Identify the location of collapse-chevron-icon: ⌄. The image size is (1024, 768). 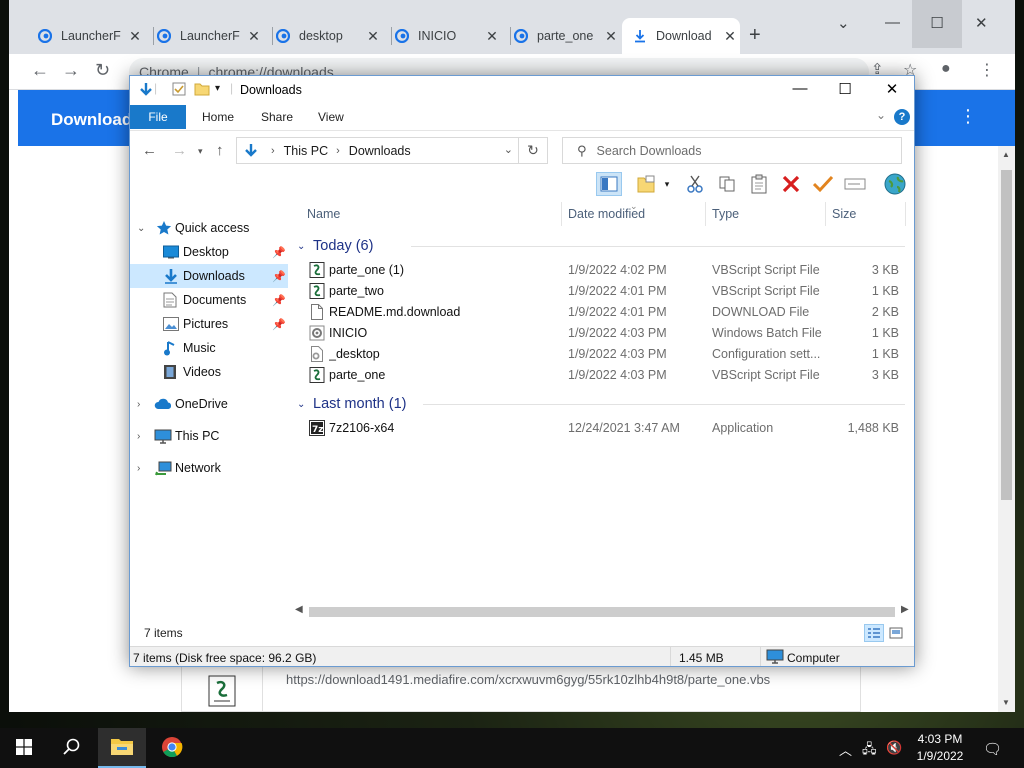
(141, 228).